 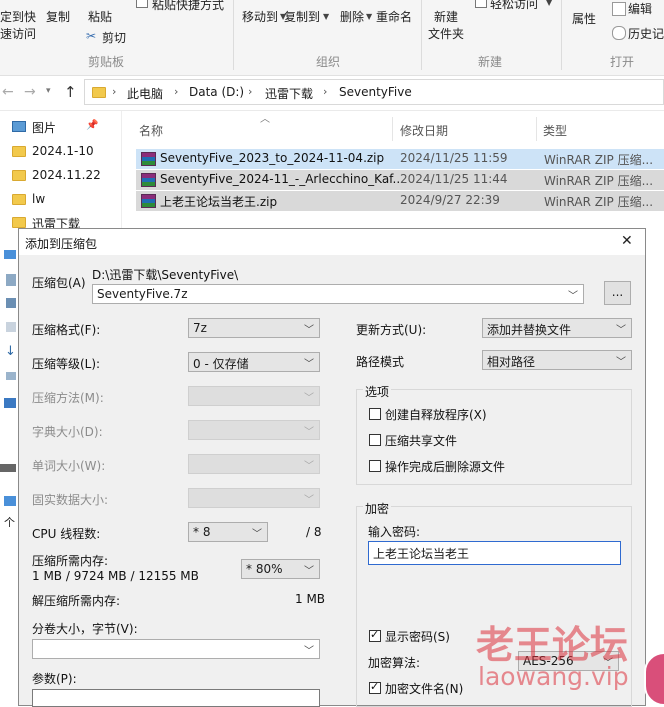 I want to click on format-select: 7z ﹀, so click(x=254, y=328).